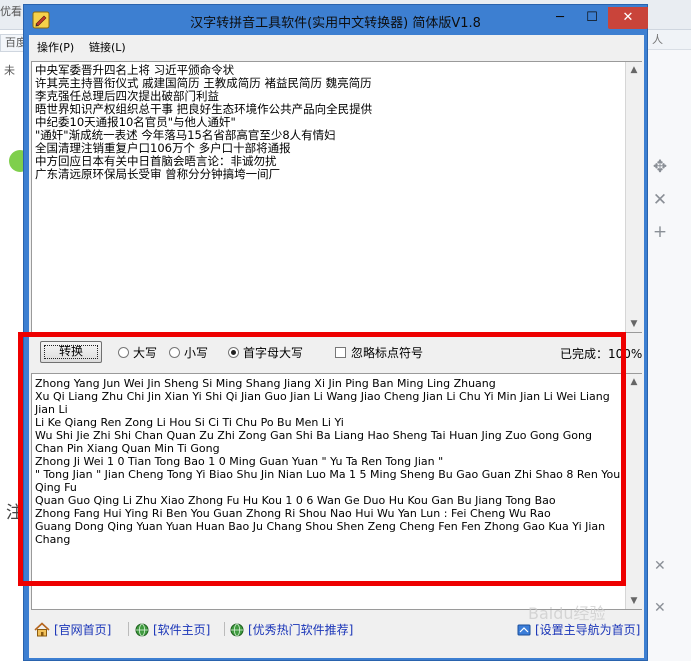 This screenshot has width=691, height=661. I want to click on menu-bar: 操作(P) 链接(L), so click(336, 46).